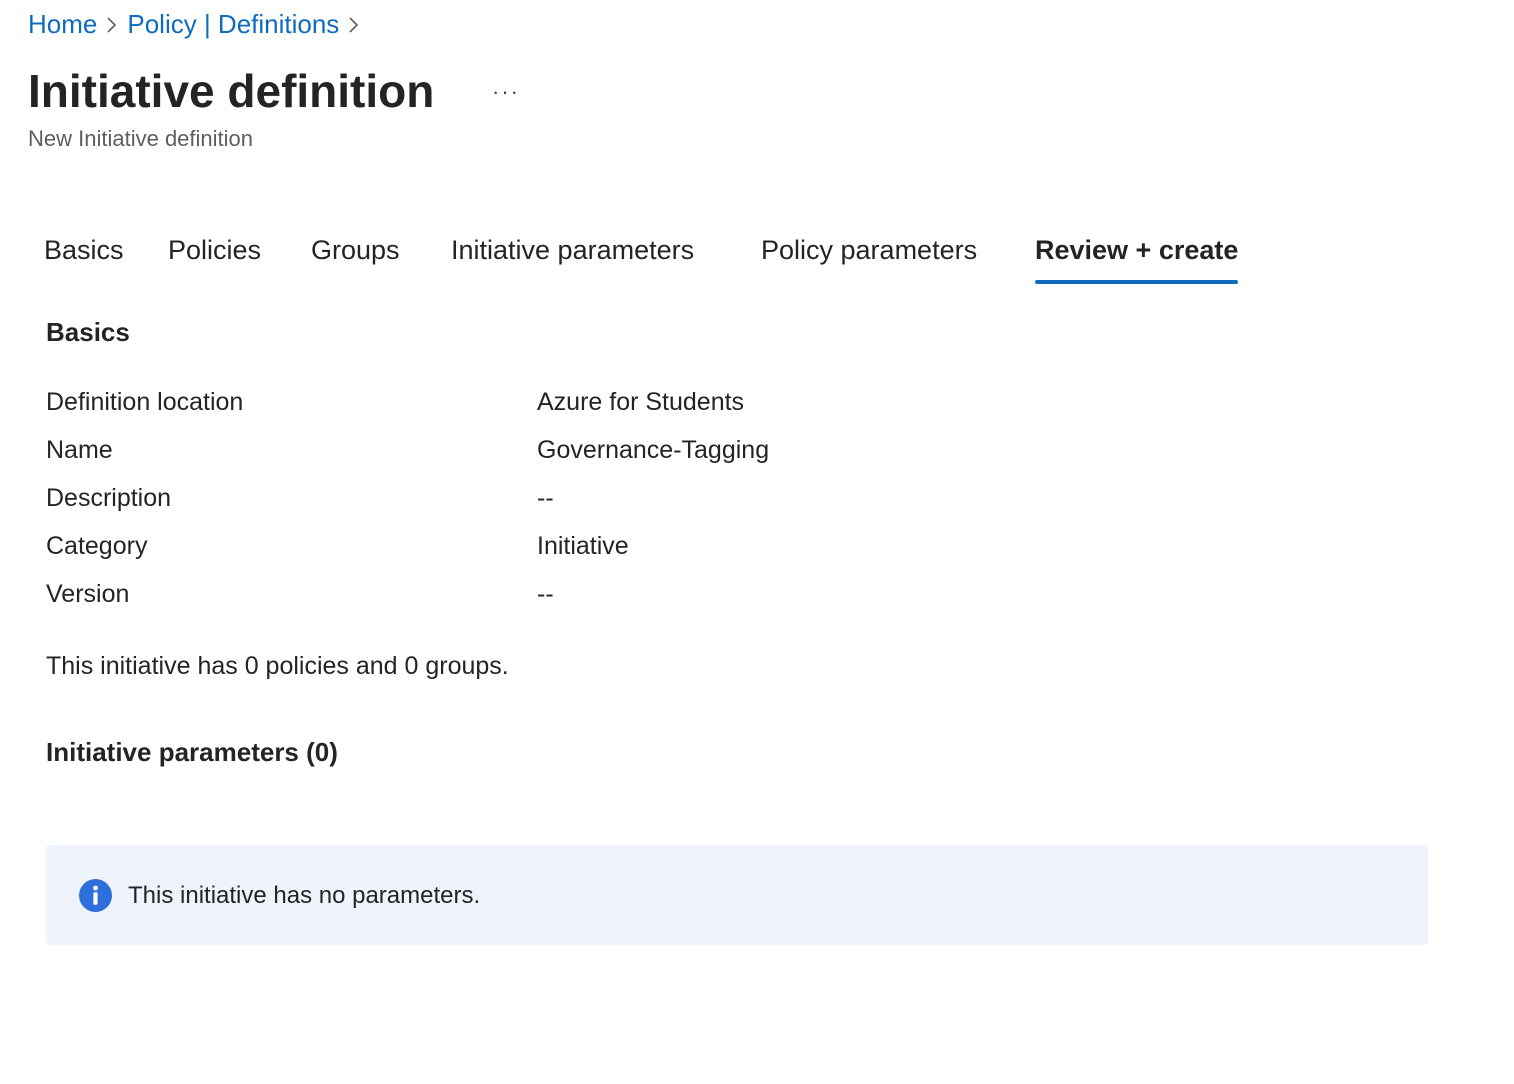 The width and height of the screenshot is (1514, 1084). I want to click on tab-policies: Policies, so click(214, 253).